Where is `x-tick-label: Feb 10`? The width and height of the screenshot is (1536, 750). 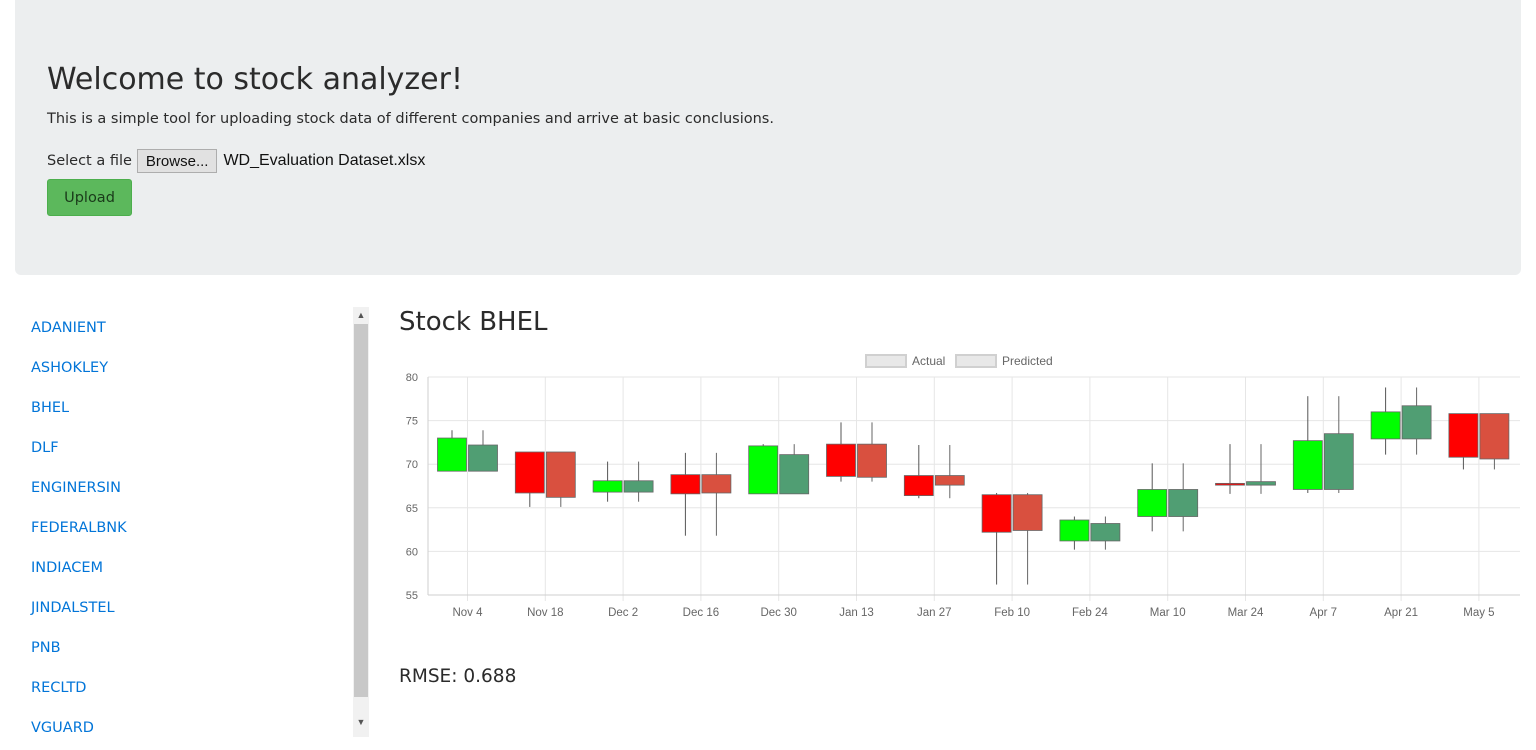 x-tick-label: Feb 10 is located at coordinates (1012, 613).